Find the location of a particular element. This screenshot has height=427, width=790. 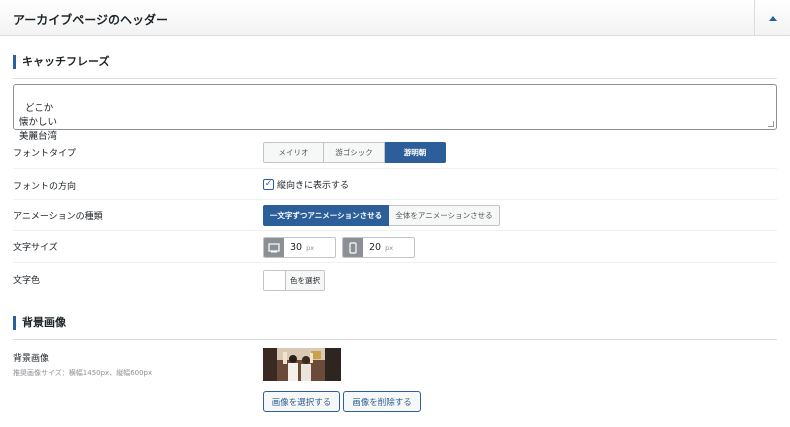

desktop-size-field: 30 px is located at coordinates (299, 247).